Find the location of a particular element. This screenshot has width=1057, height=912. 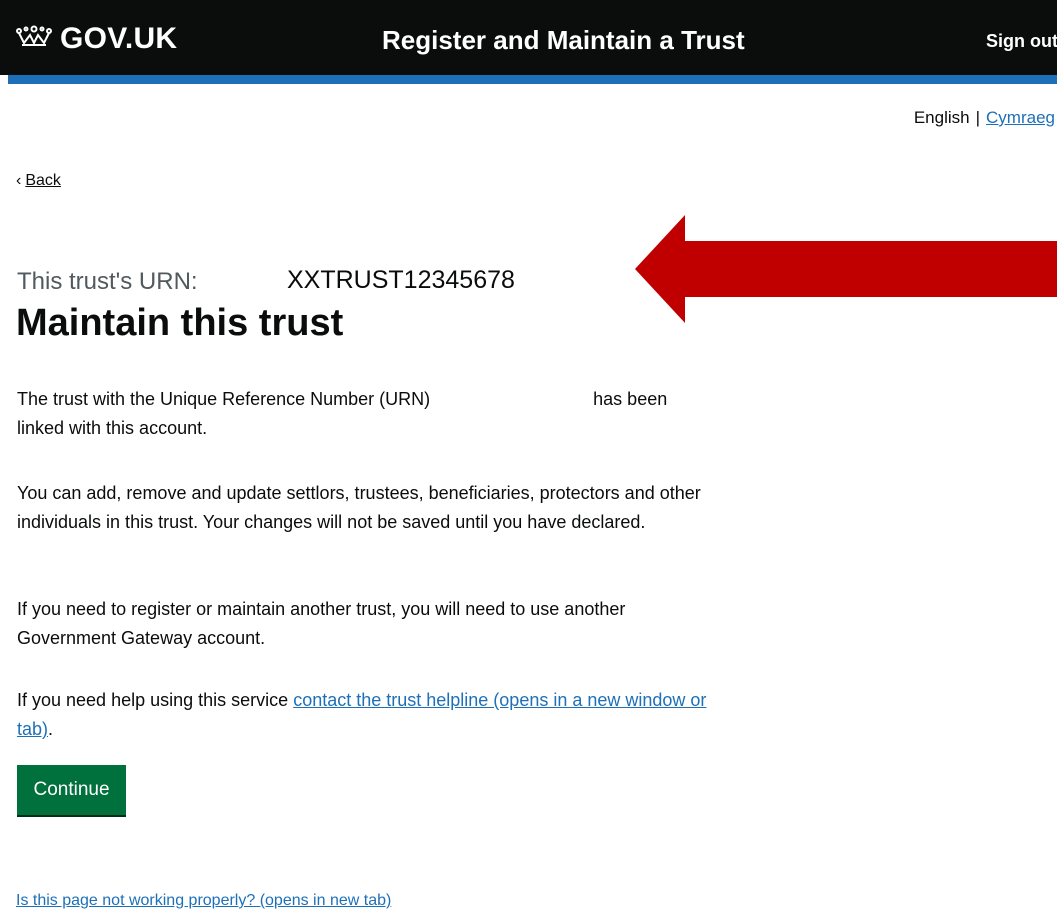

logo-text: GOV.UK is located at coordinates (119, 38).